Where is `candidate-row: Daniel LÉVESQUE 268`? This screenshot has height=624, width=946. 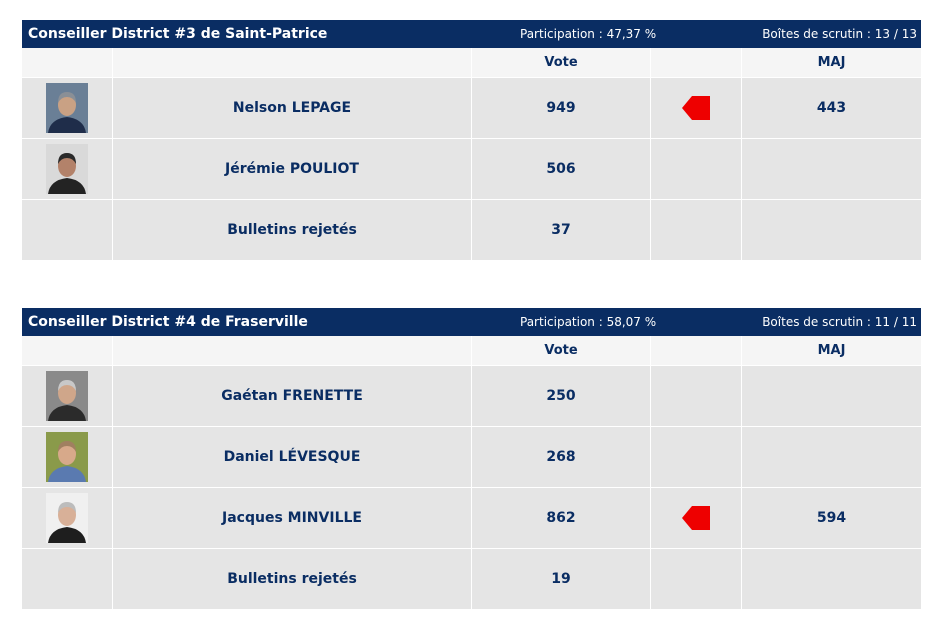 candidate-row: Daniel LÉVESQUE 268 is located at coordinates (471, 456).